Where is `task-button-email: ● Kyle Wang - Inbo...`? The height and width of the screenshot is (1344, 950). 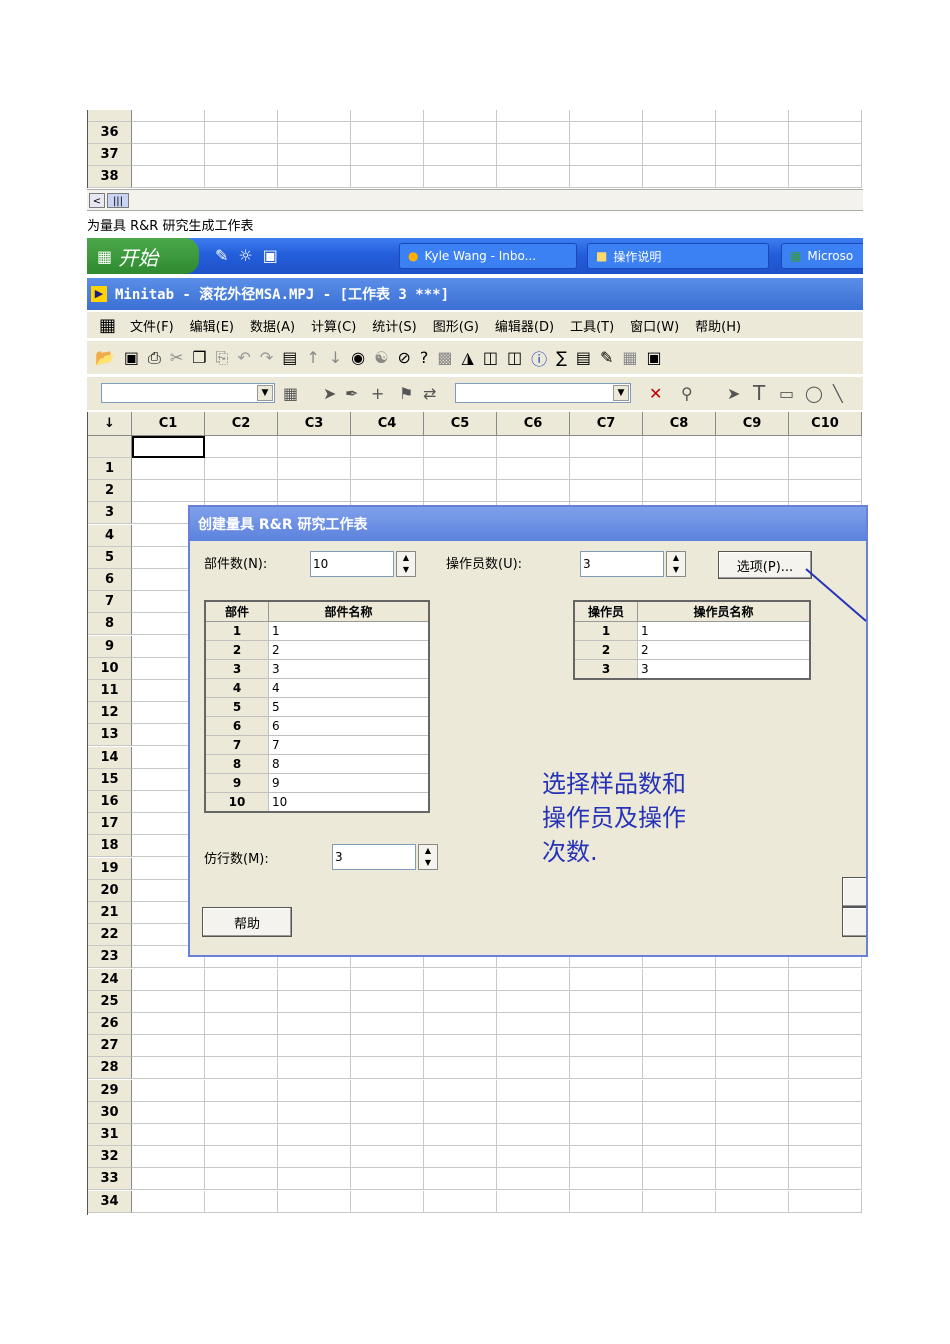 task-button-email: ● Kyle Wang - Inbo... is located at coordinates (488, 256).